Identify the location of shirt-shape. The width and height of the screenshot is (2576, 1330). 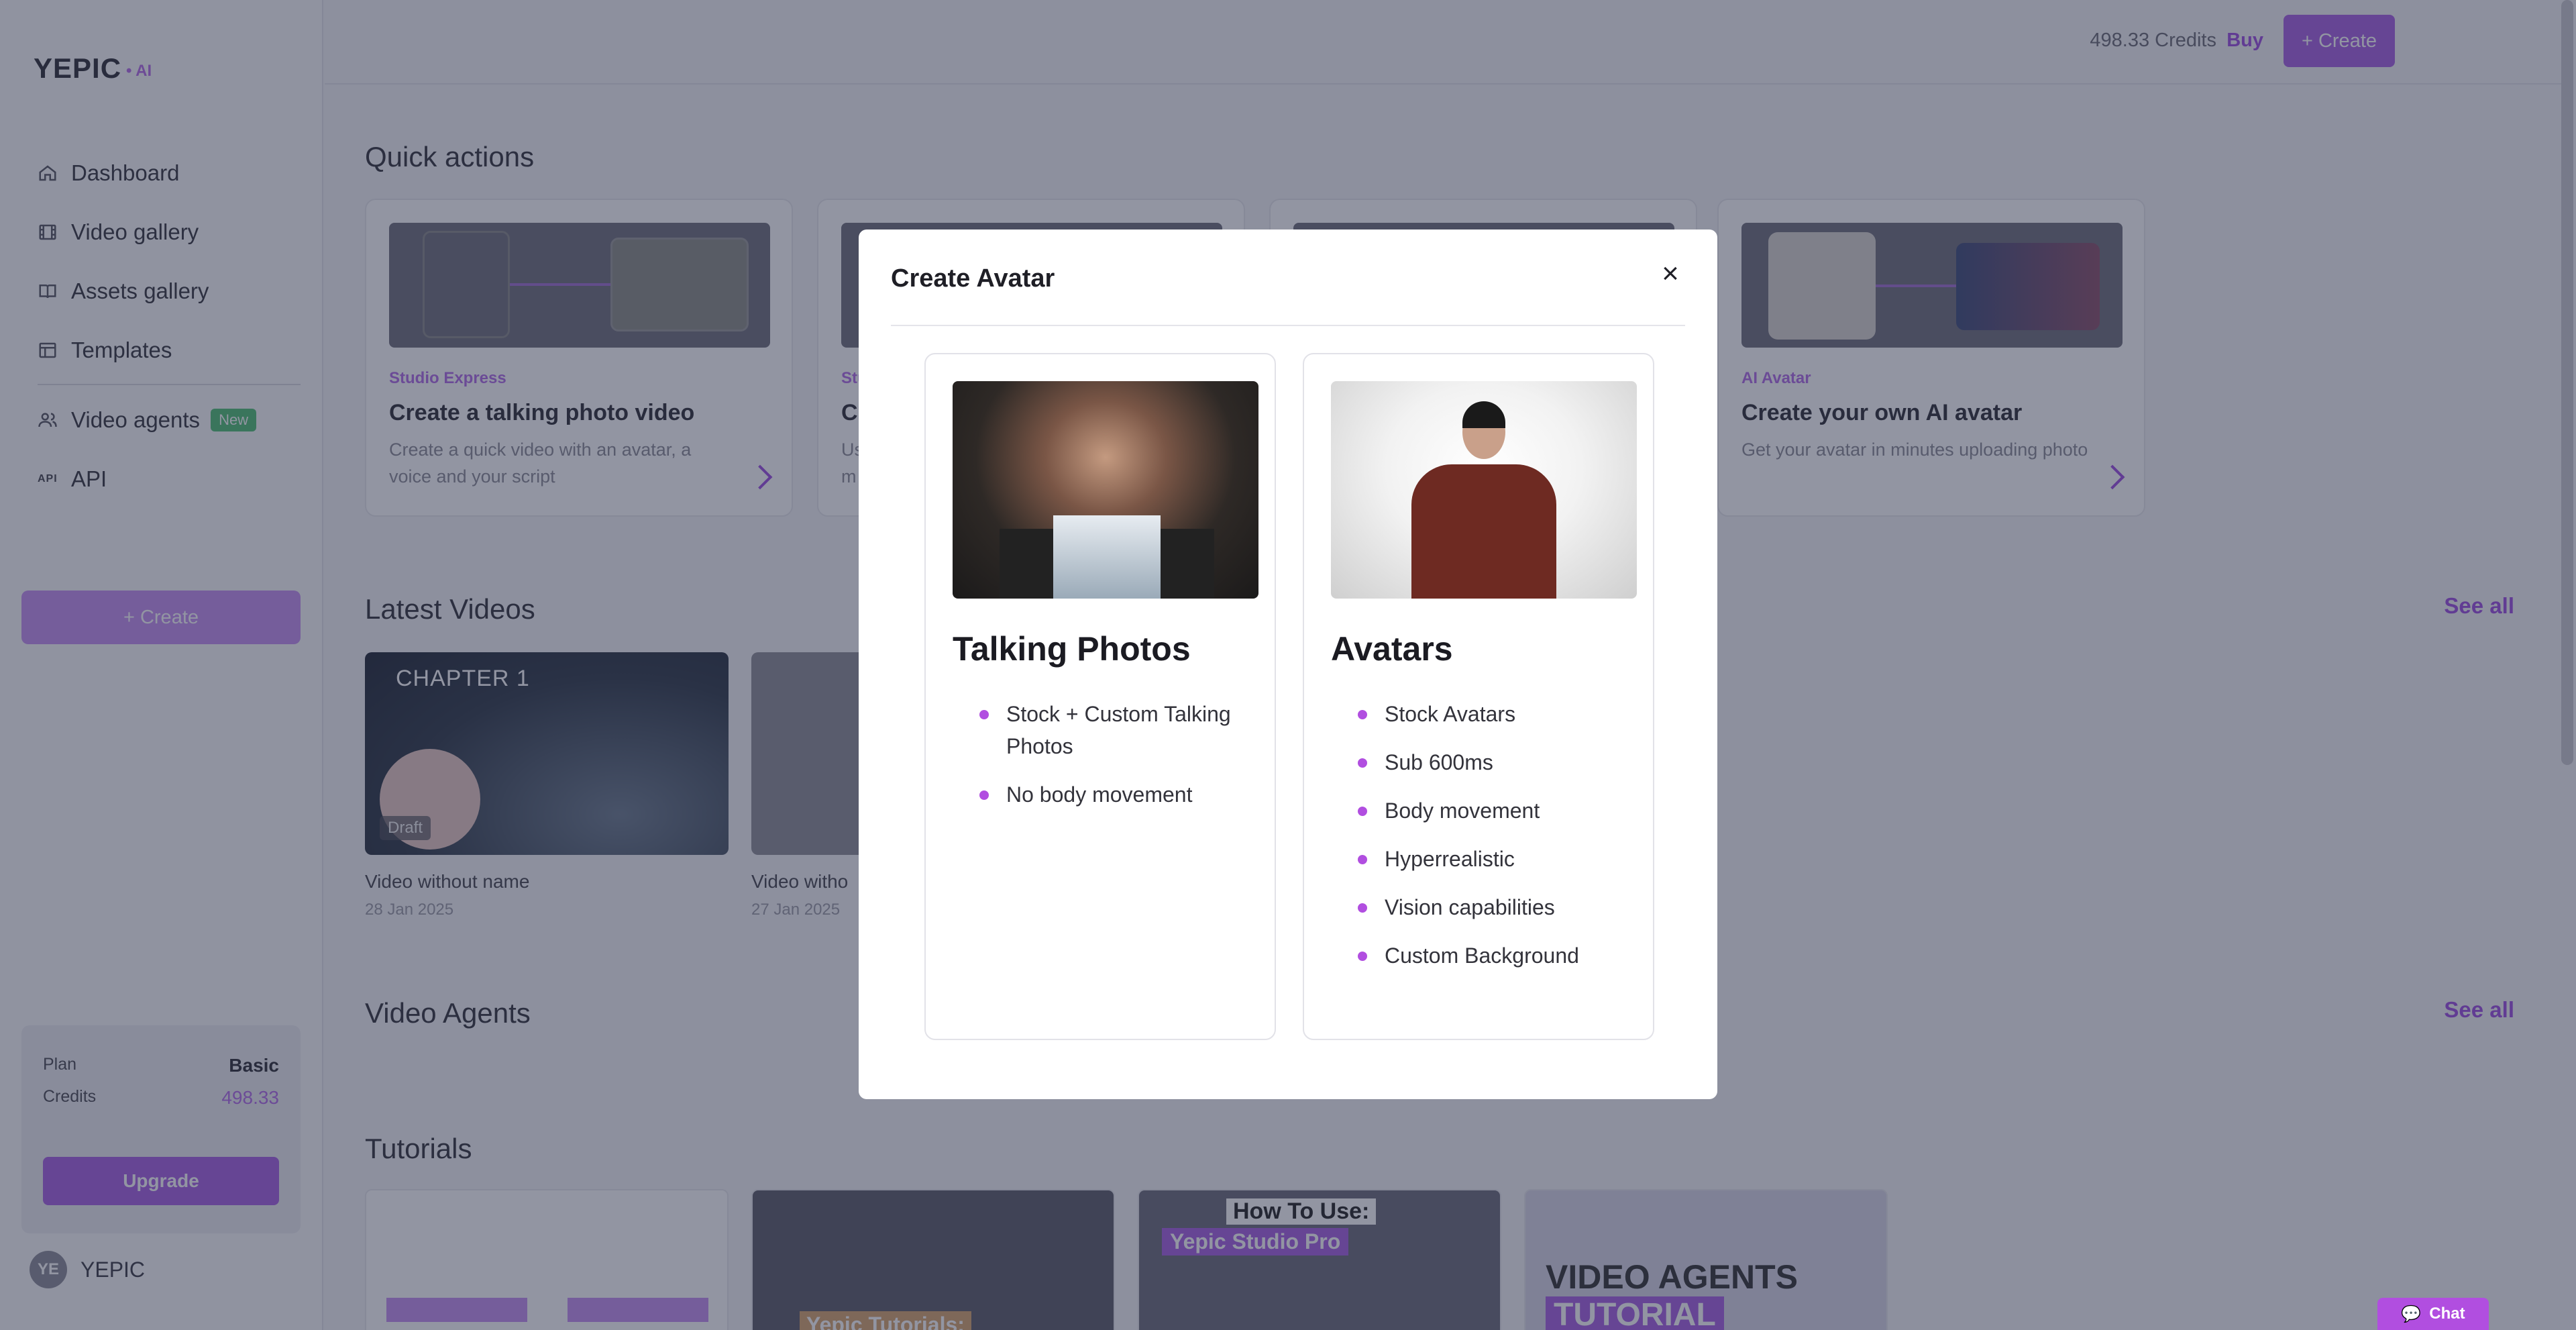
(1107, 557).